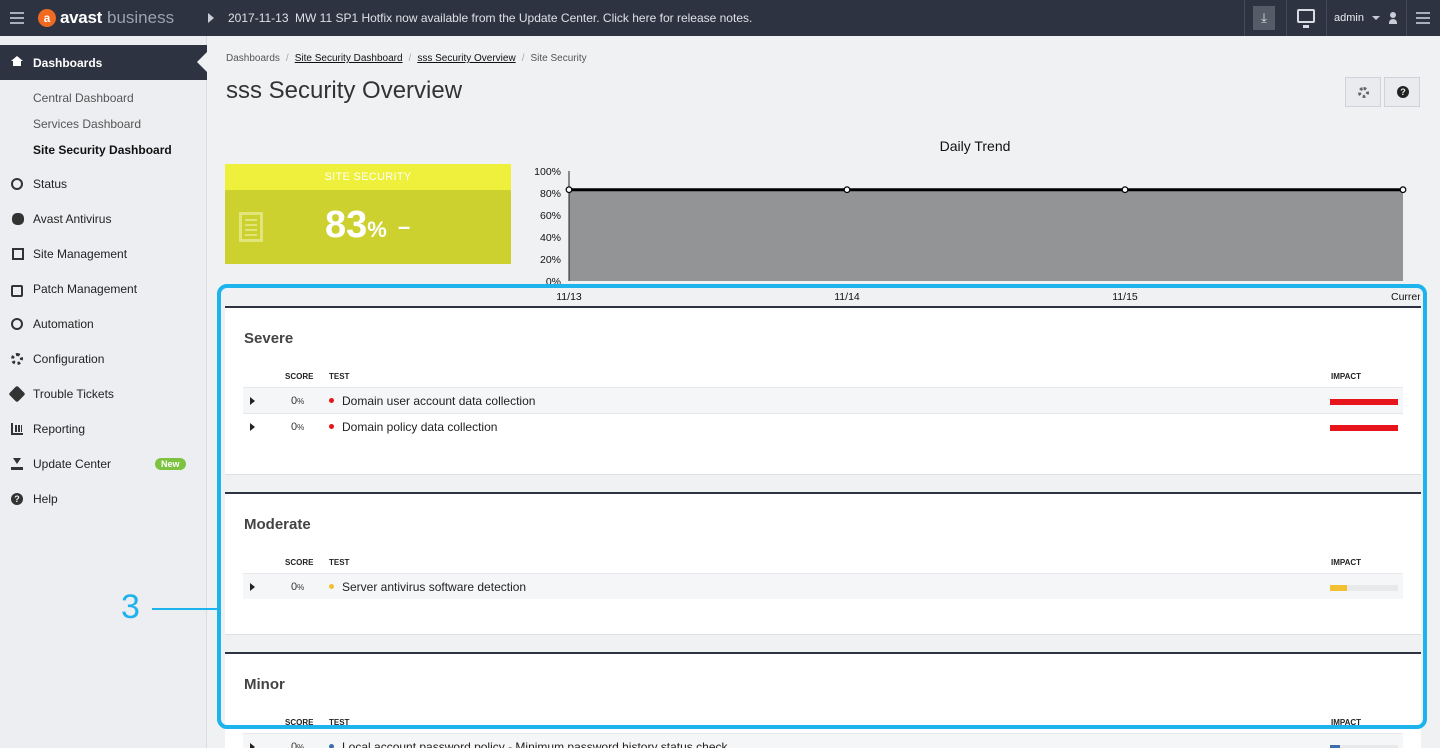  What do you see at coordinates (547, 172) in the screenshot?
I see `y-tick-label: 100%` at bounding box center [547, 172].